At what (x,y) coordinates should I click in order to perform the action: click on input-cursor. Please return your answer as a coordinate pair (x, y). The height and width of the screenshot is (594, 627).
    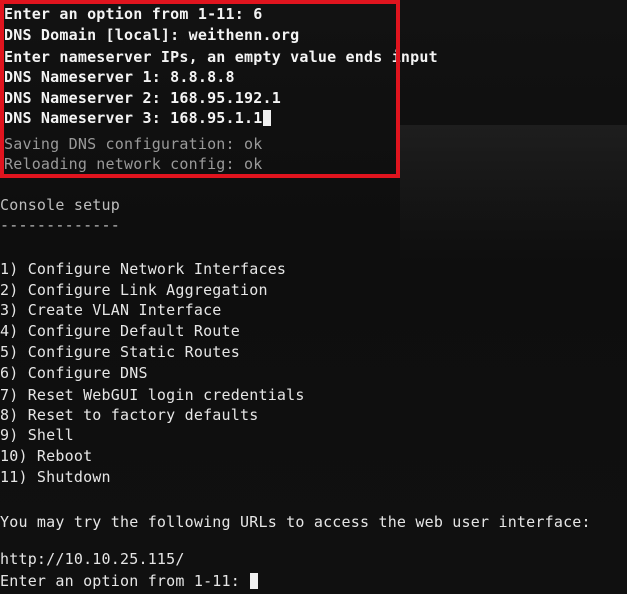
    Looking at the image, I should click on (254, 581).